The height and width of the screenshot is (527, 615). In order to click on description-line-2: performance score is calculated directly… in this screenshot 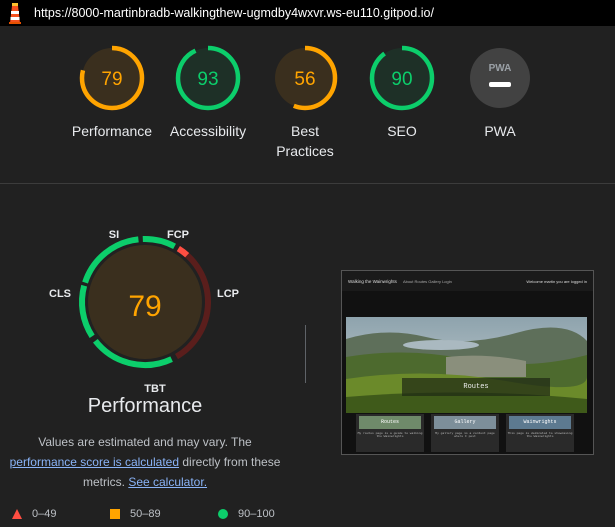, I will do `click(145, 462)`.